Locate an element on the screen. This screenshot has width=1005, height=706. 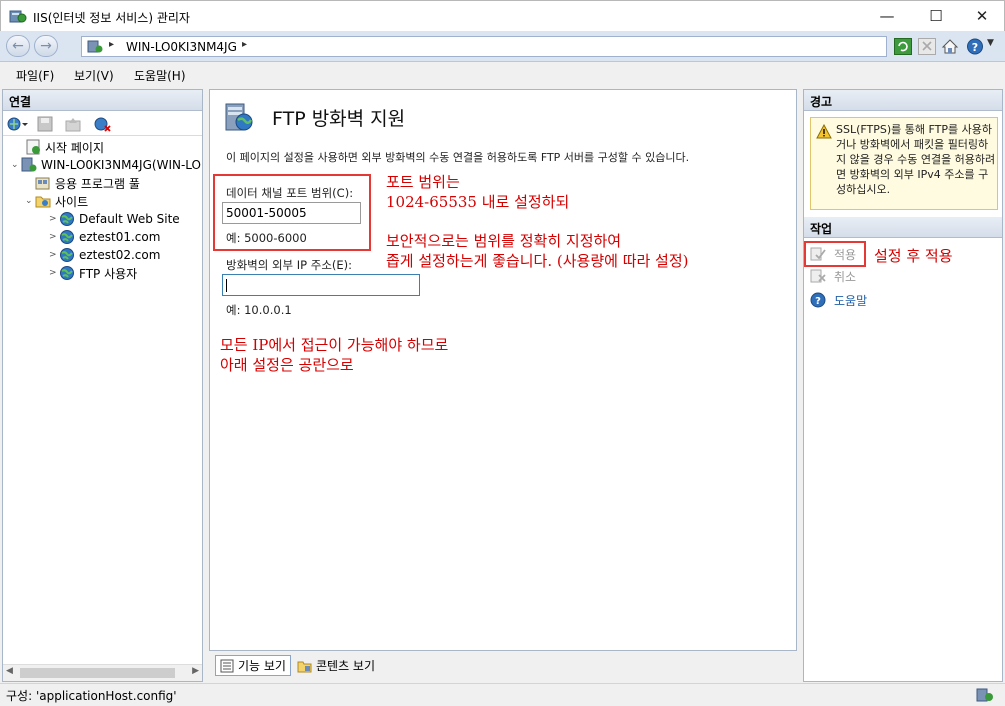
scrollbar-thumb is located at coordinates (97, 673).